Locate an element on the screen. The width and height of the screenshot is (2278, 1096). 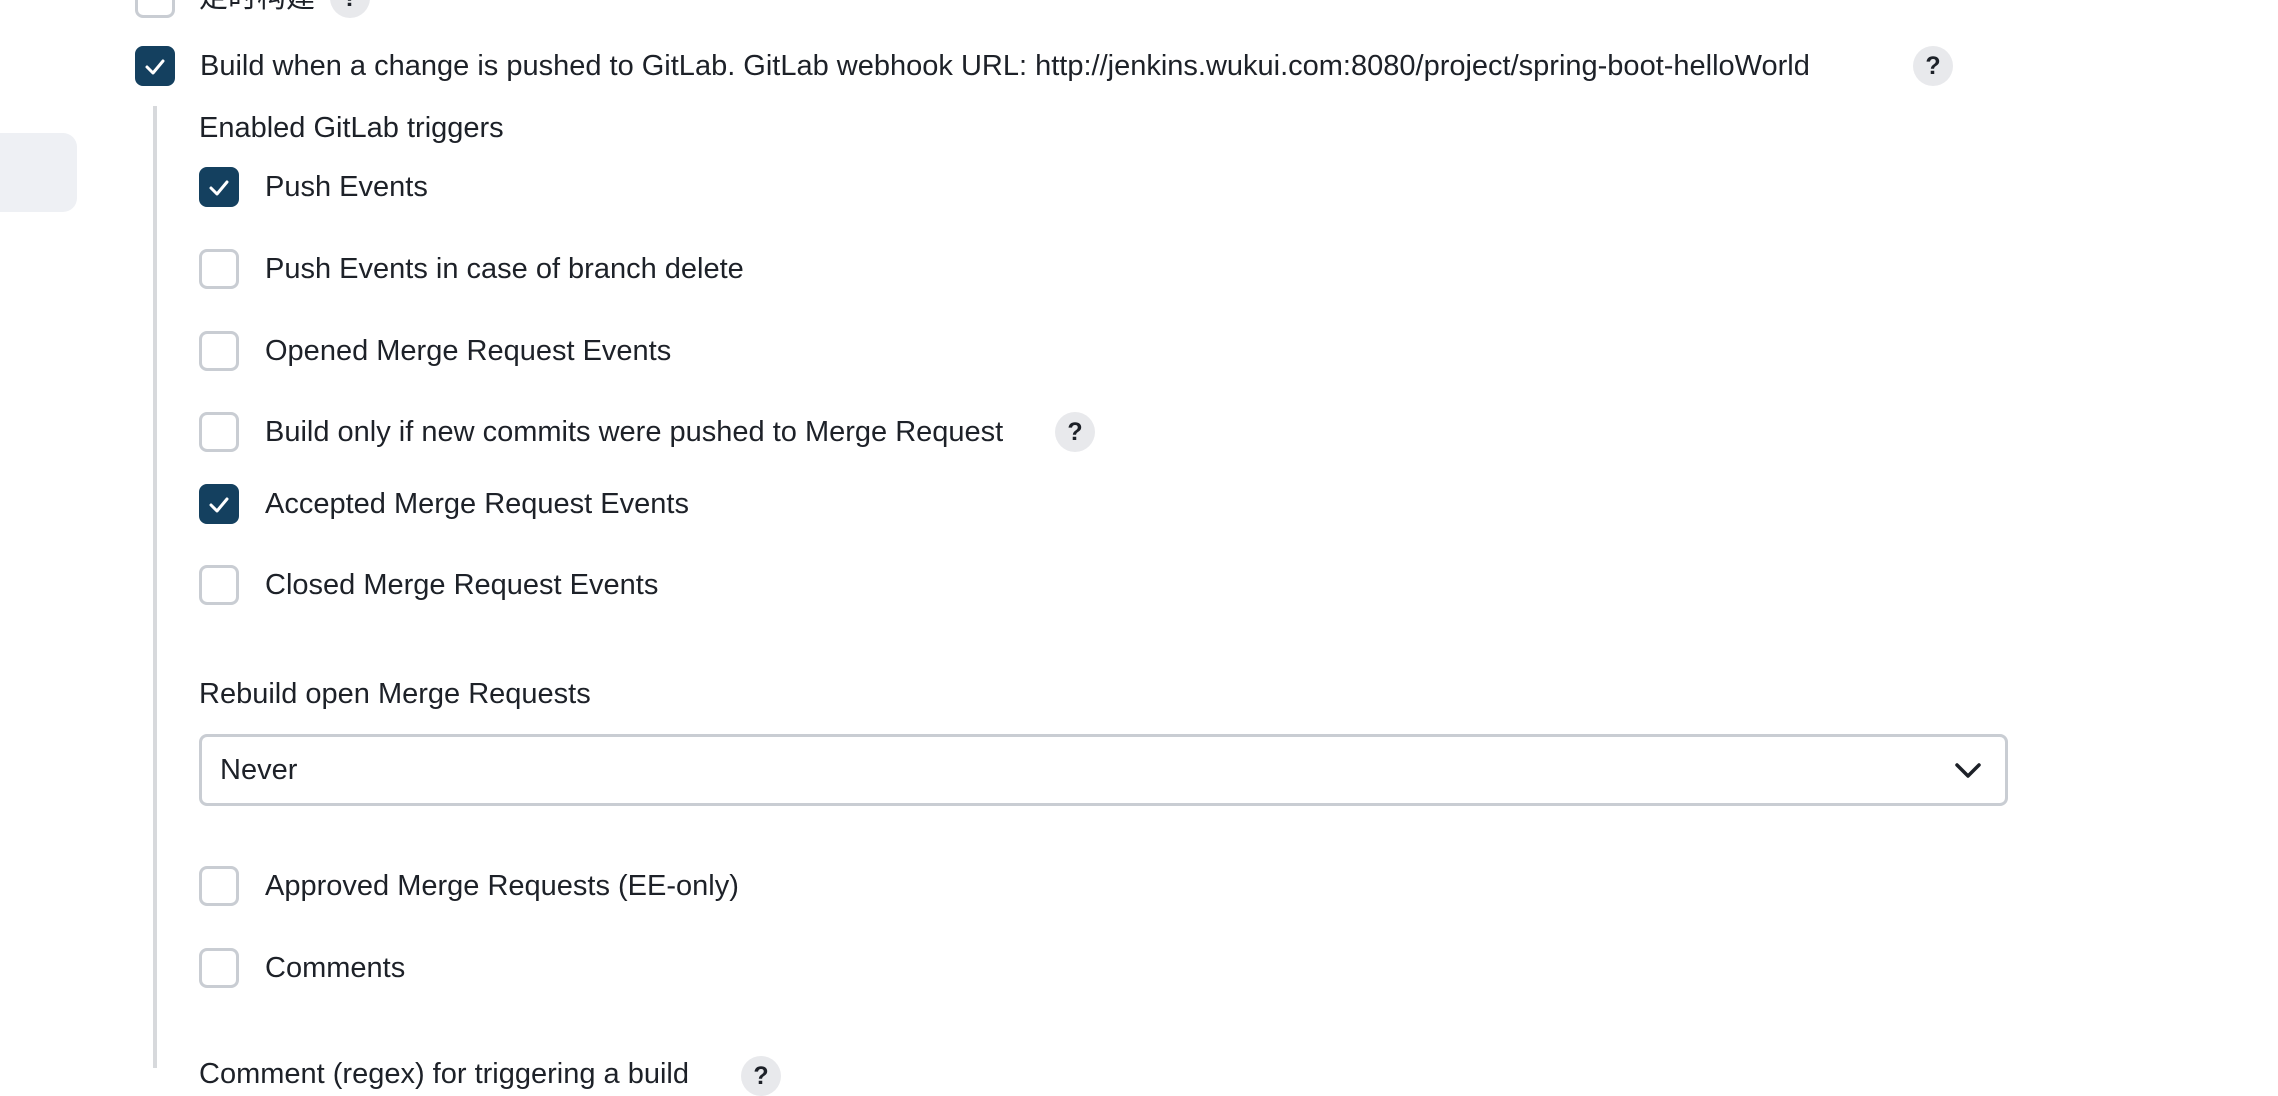
comments-checkbox is located at coordinates (219, 968).